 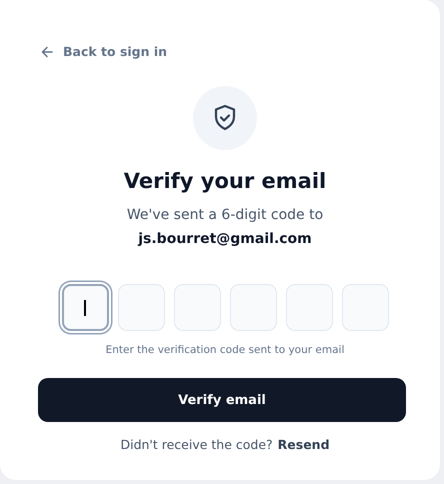 I want to click on back-link: Back to sign in, so click(x=104, y=51).